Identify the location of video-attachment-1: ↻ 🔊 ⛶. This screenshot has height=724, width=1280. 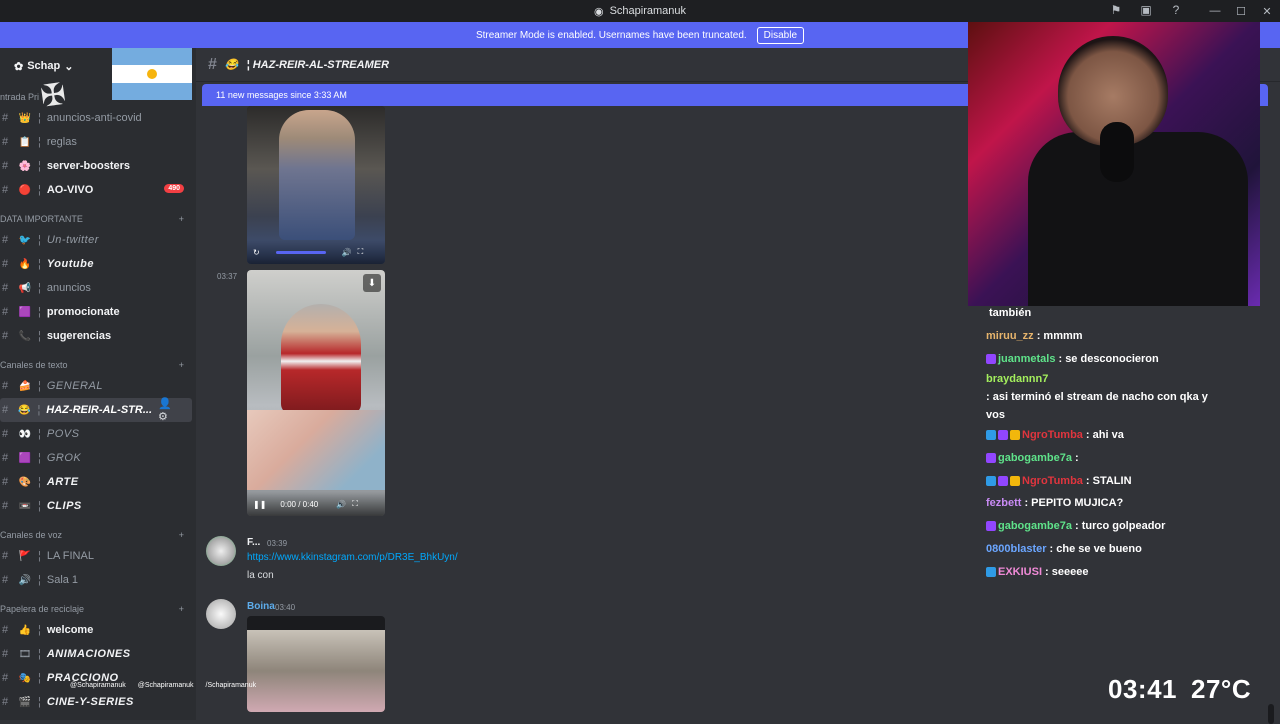
(316, 185).